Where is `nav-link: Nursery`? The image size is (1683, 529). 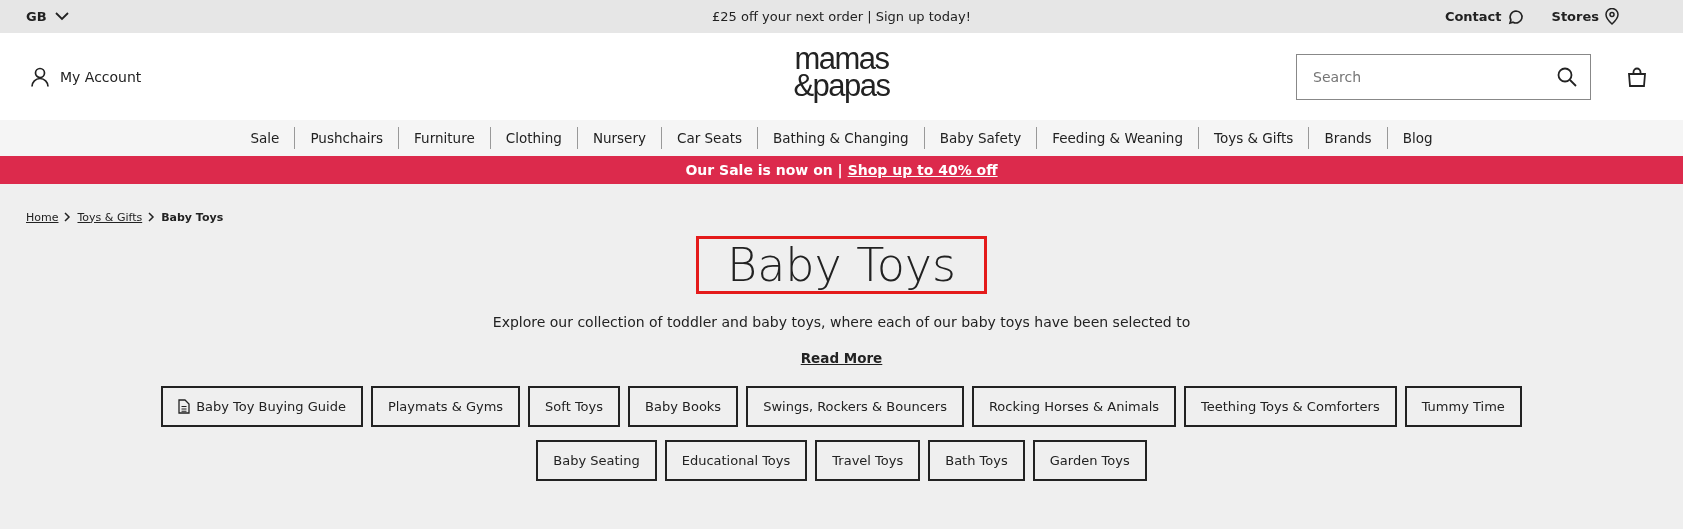
nav-link: Nursery is located at coordinates (618, 138).